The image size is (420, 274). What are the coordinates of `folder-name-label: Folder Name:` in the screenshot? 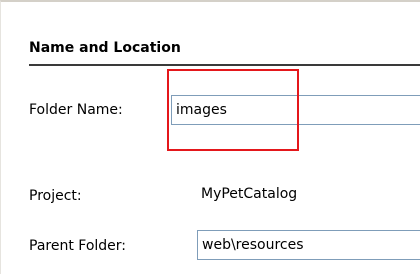 It's located at (76, 110).